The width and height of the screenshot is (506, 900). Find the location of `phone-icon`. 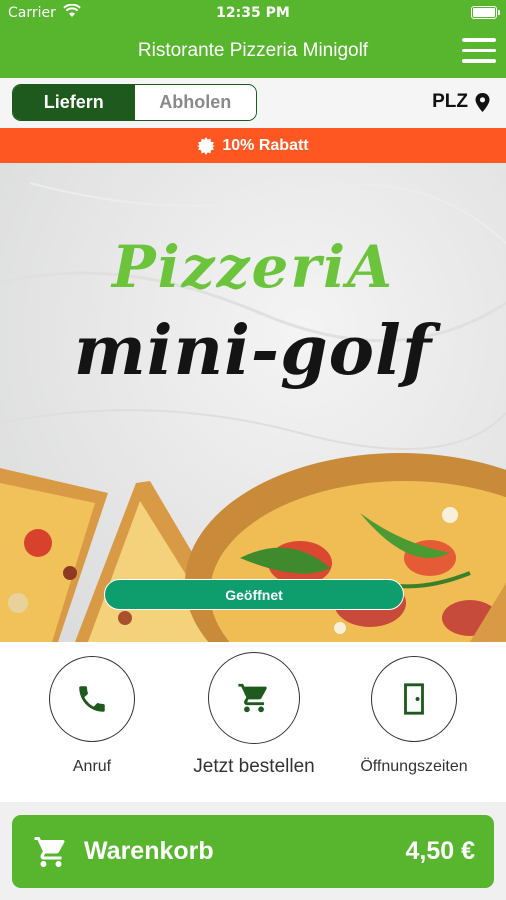

phone-icon is located at coordinates (92, 699).